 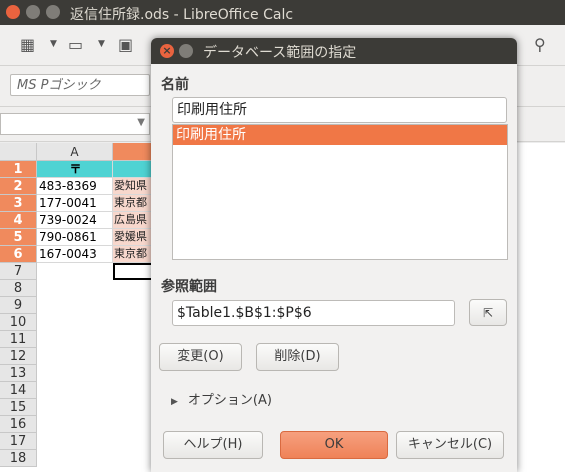 What do you see at coordinates (175, 85) in the screenshot?
I see `name-label: 名前` at bounding box center [175, 85].